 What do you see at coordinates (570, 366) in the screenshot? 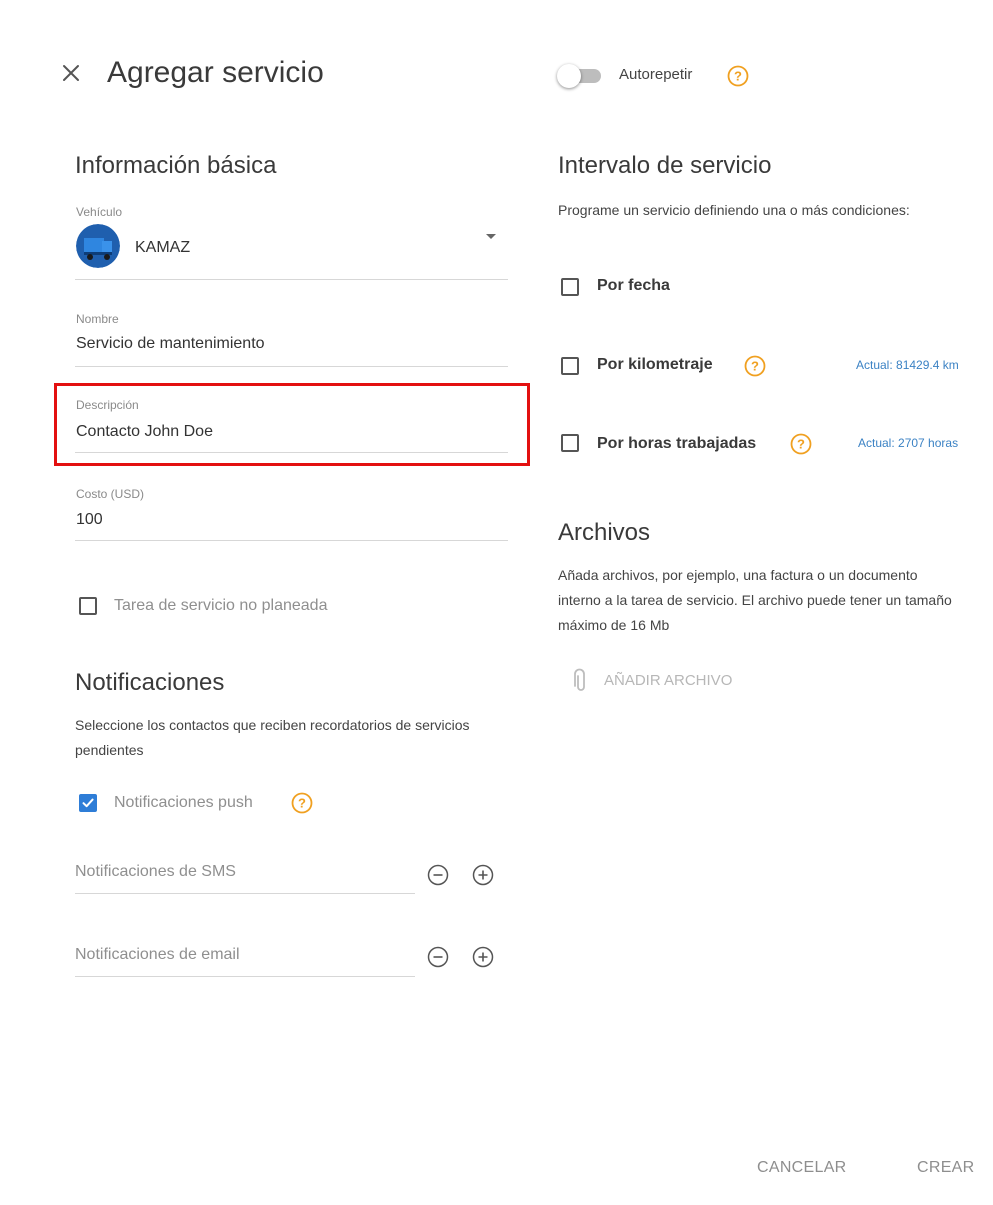
I see `by-mileage-checkbox` at bounding box center [570, 366].